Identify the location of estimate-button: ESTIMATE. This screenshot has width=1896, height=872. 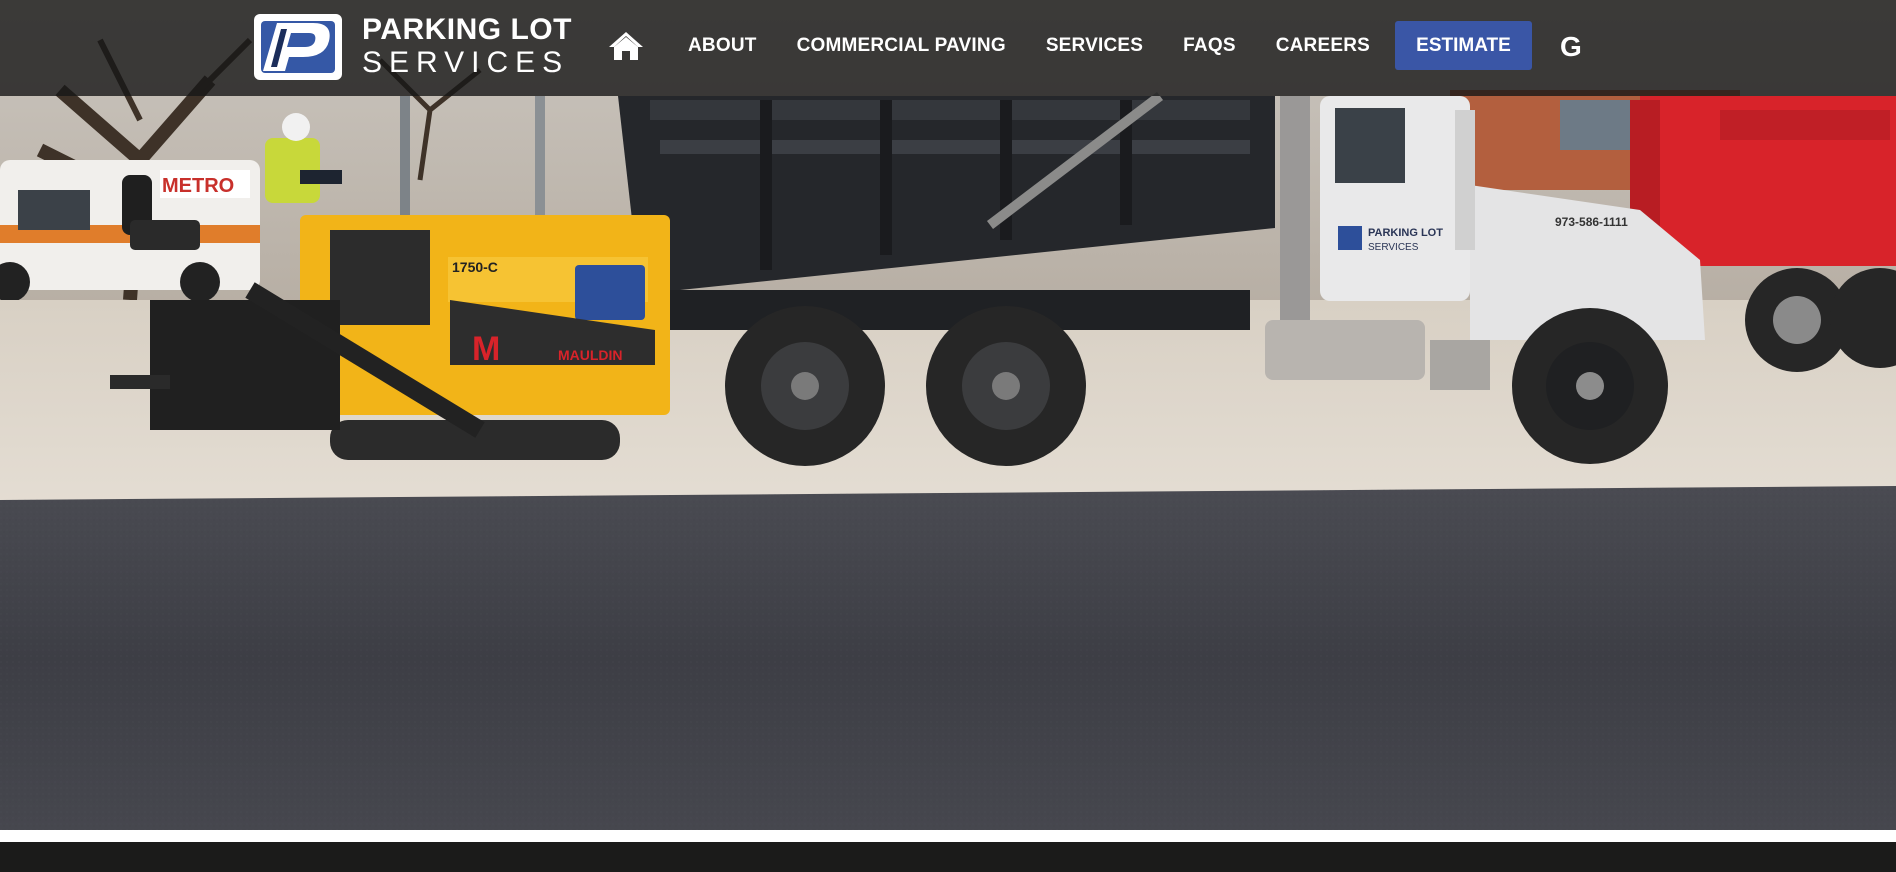
(1463, 45).